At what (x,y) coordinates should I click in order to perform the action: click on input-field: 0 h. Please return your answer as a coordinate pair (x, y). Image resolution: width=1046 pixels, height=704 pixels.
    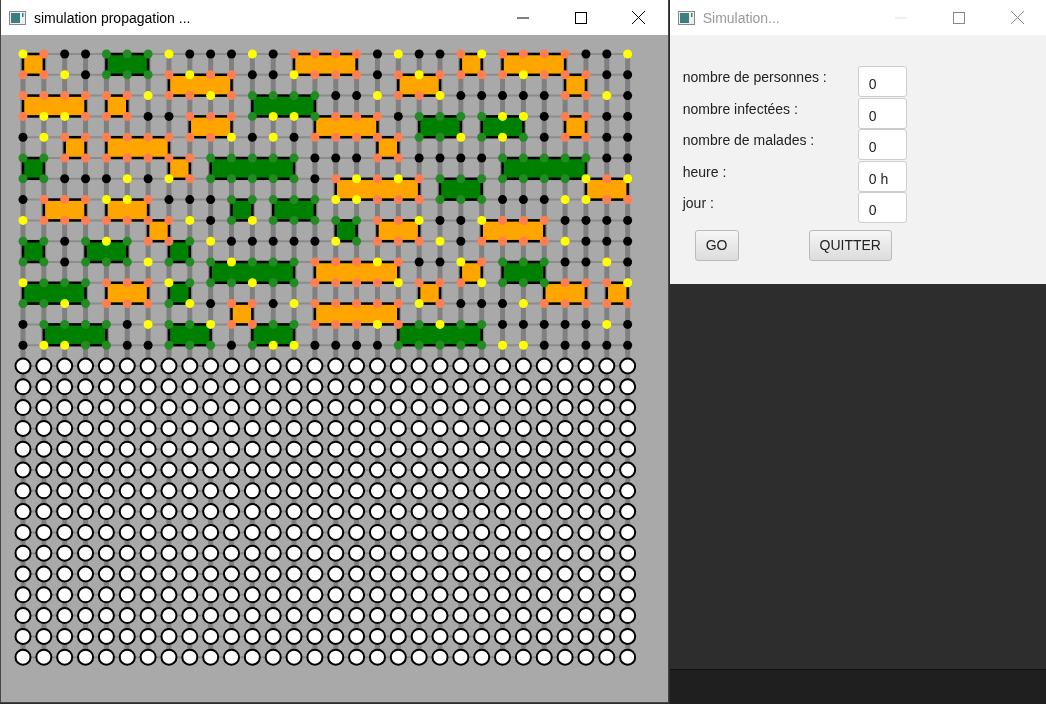
    Looking at the image, I should click on (882, 176).